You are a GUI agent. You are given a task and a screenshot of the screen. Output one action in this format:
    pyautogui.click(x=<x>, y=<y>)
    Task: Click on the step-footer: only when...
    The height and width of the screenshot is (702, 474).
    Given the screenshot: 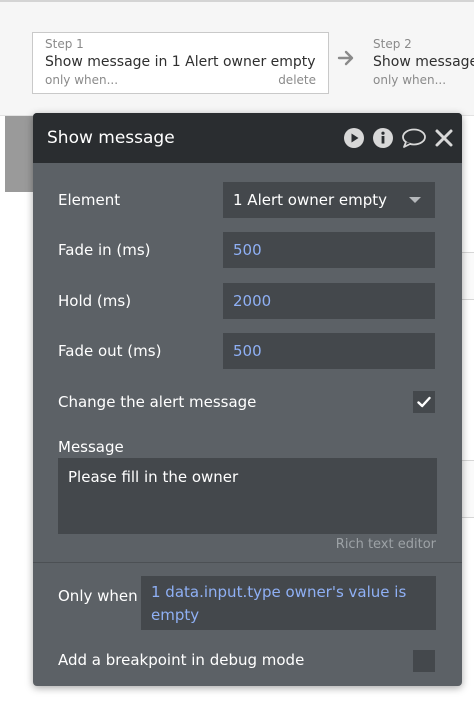 What is the action you would take?
    pyautogui.click(x=423, y=80)
    